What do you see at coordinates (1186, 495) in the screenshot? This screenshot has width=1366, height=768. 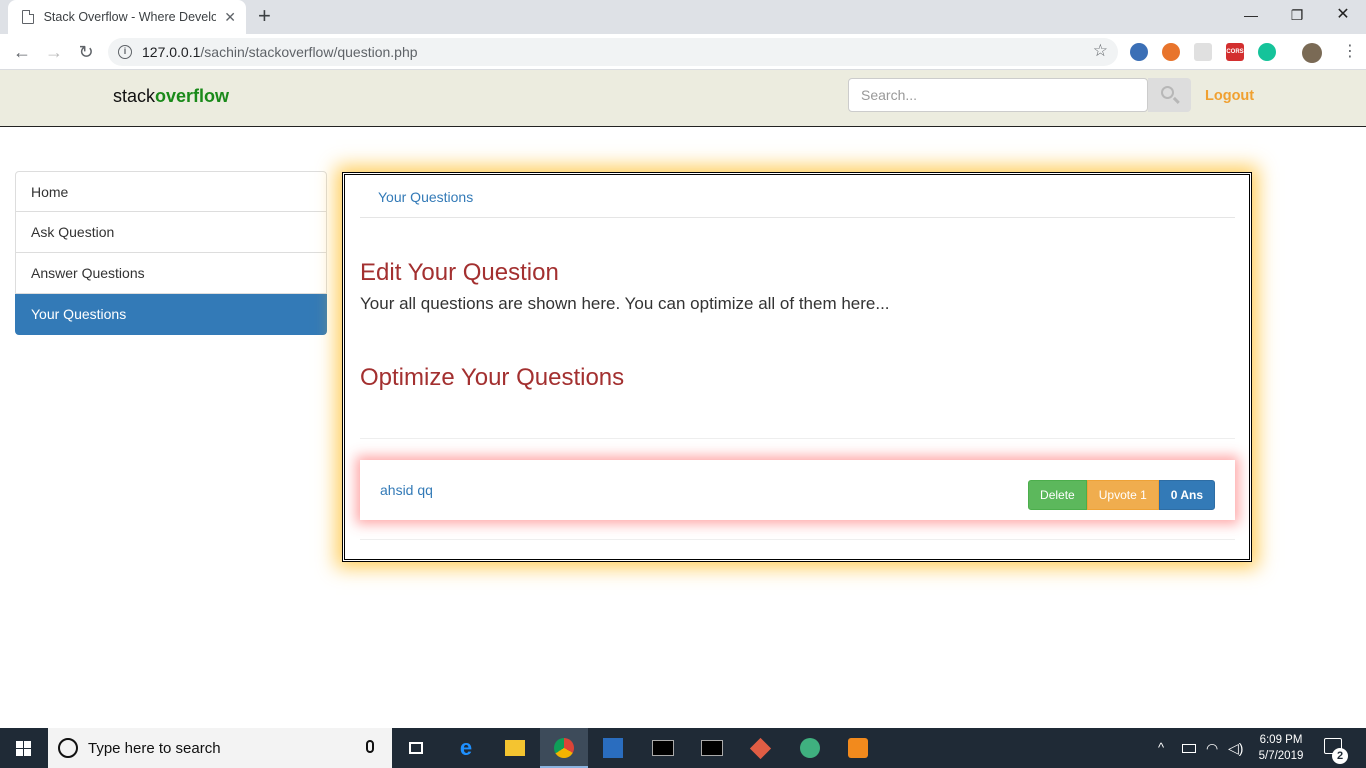 I see `answers-button: 0 Ans` at bounding box center [1186, 495].